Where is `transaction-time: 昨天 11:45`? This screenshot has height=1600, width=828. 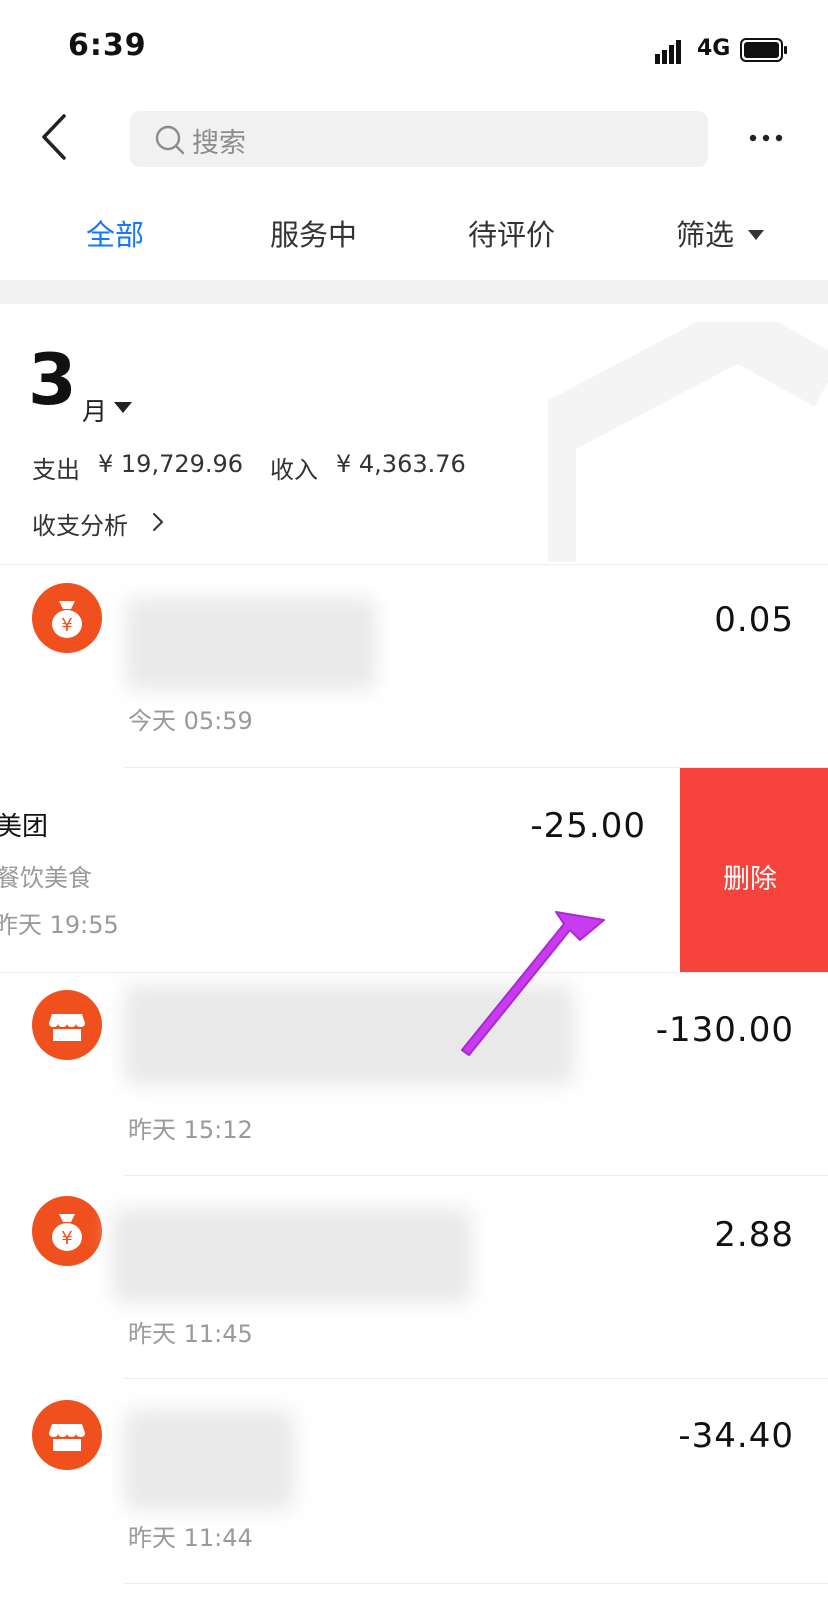 transaction-time: 昨天 11:45 is located at coordinates (190, 1334).